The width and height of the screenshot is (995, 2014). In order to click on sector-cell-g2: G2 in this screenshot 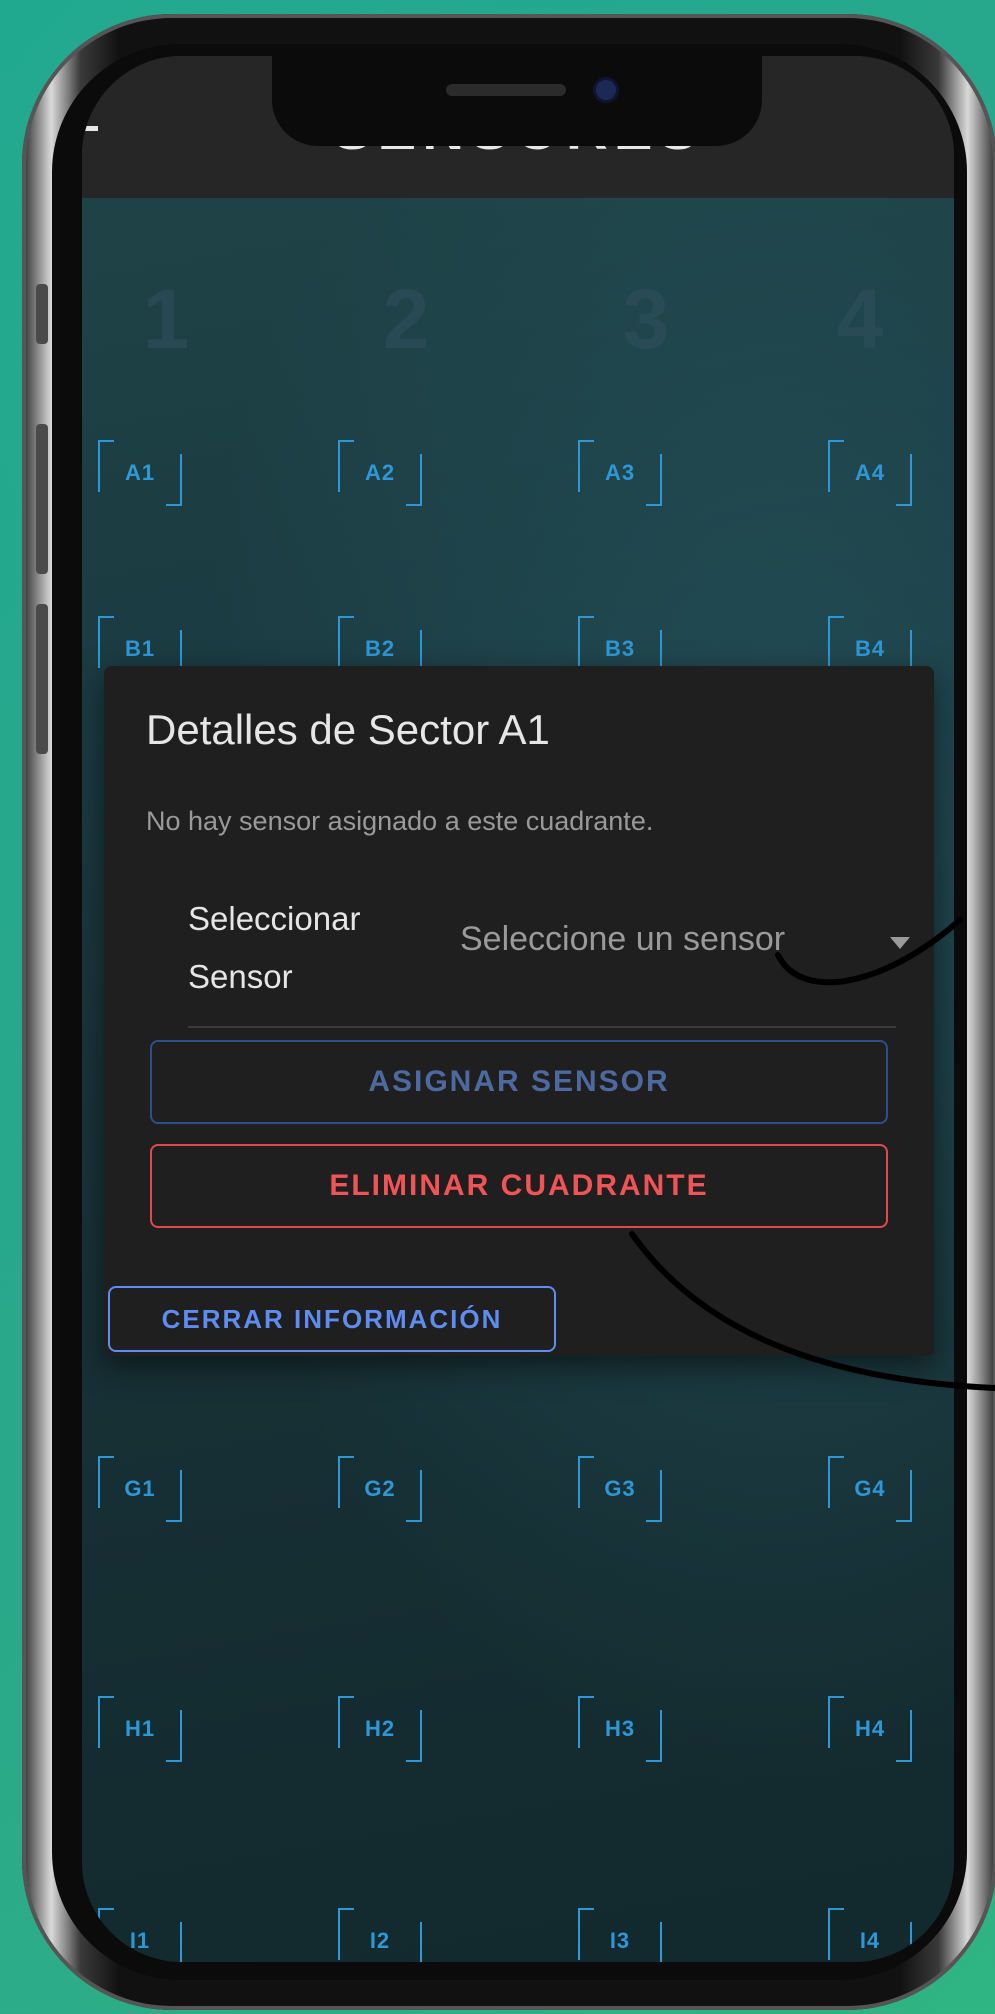, I will do `click(380, 1489)`.